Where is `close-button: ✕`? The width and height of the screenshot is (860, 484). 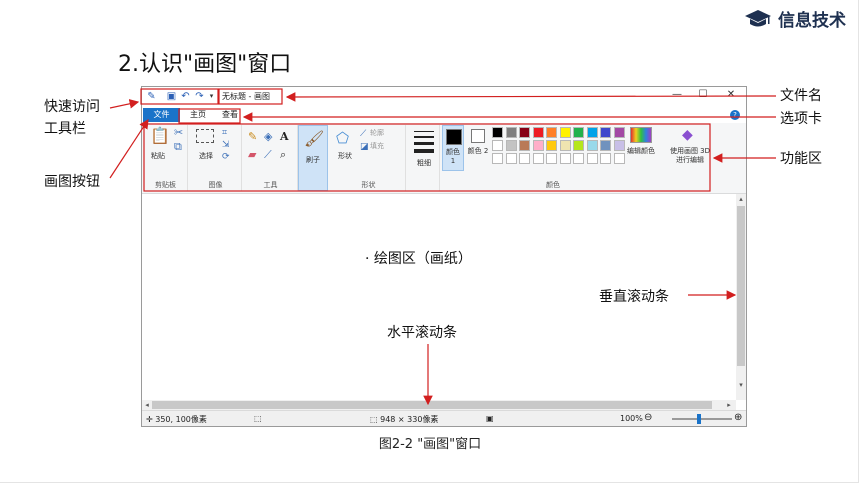 close-button: ✕ is located at coordinates (731, 94).